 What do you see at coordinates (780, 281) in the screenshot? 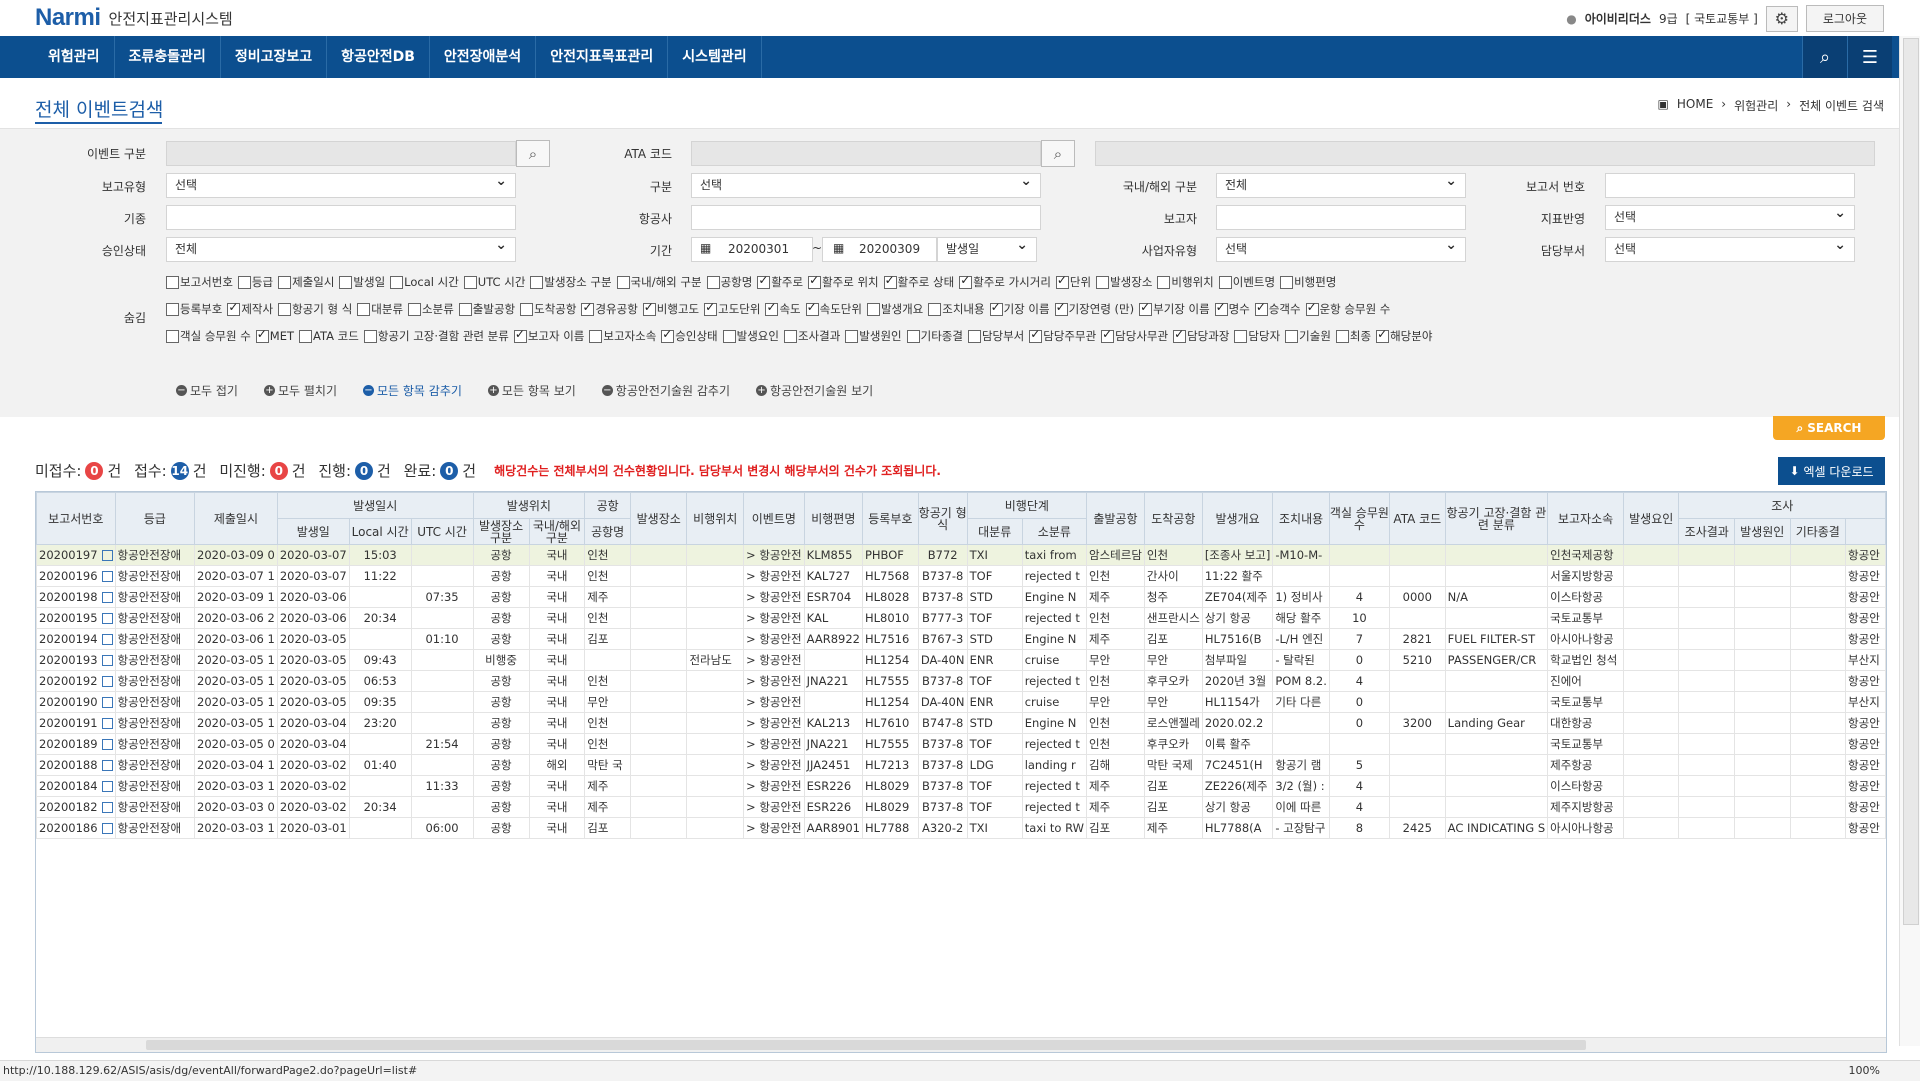
I see `hide-option: 활주로` at bounding box center [780, 281].